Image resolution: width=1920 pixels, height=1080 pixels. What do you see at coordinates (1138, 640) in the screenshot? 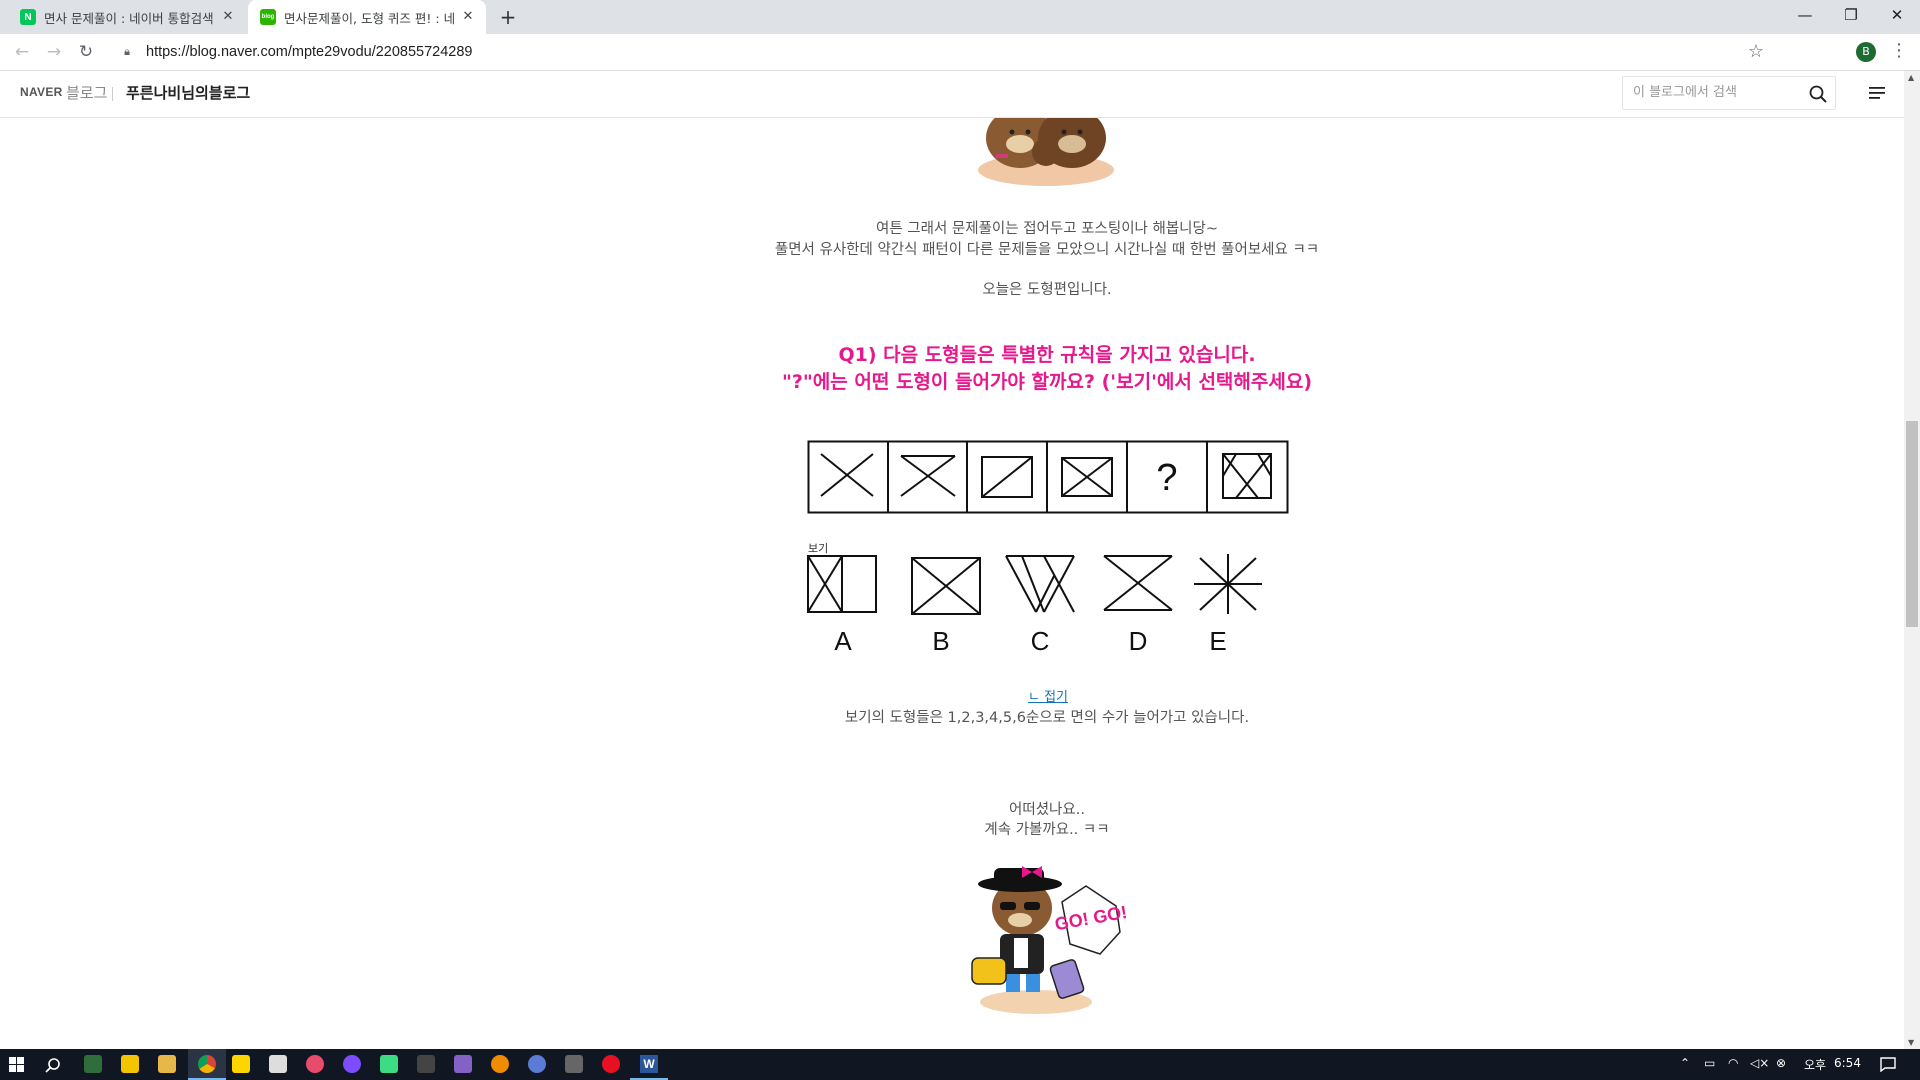
I see `option-label-d: D` at bounding box center [1138, 640].